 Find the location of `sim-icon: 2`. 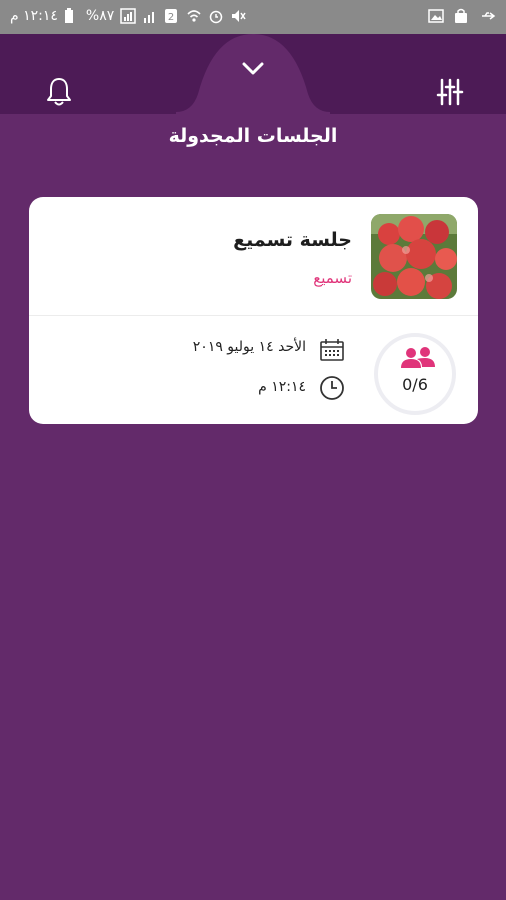

sim-icon: 2 is located at coordinates (172, 16).